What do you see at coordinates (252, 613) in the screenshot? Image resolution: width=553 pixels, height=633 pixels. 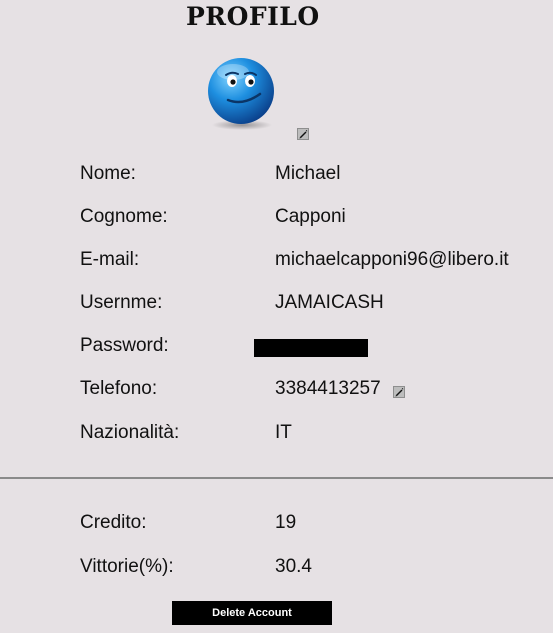 I see `delete-account-button: Delete Account` at bounding box center [252, 613].